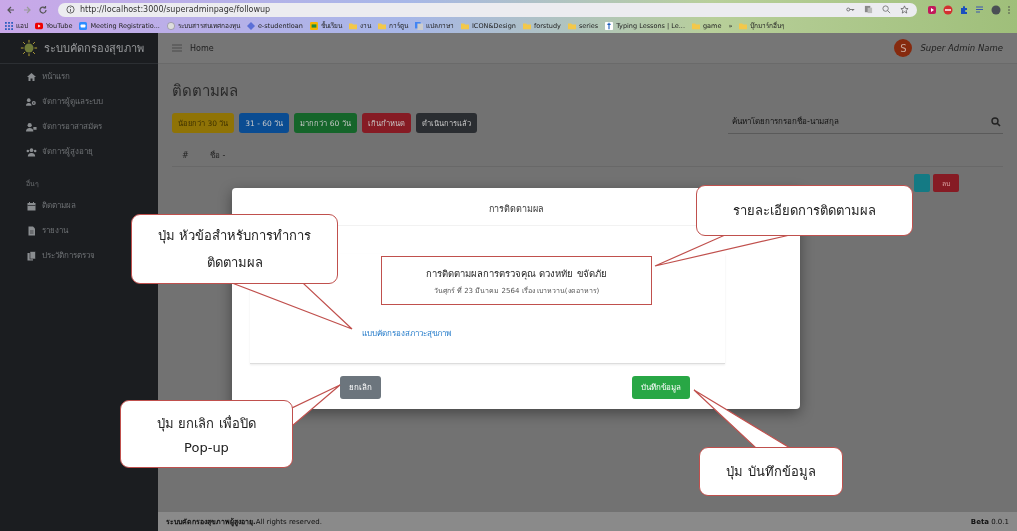 This screenshot has width=1017, height=531. I want to click on search-icon, so click(996, 122).